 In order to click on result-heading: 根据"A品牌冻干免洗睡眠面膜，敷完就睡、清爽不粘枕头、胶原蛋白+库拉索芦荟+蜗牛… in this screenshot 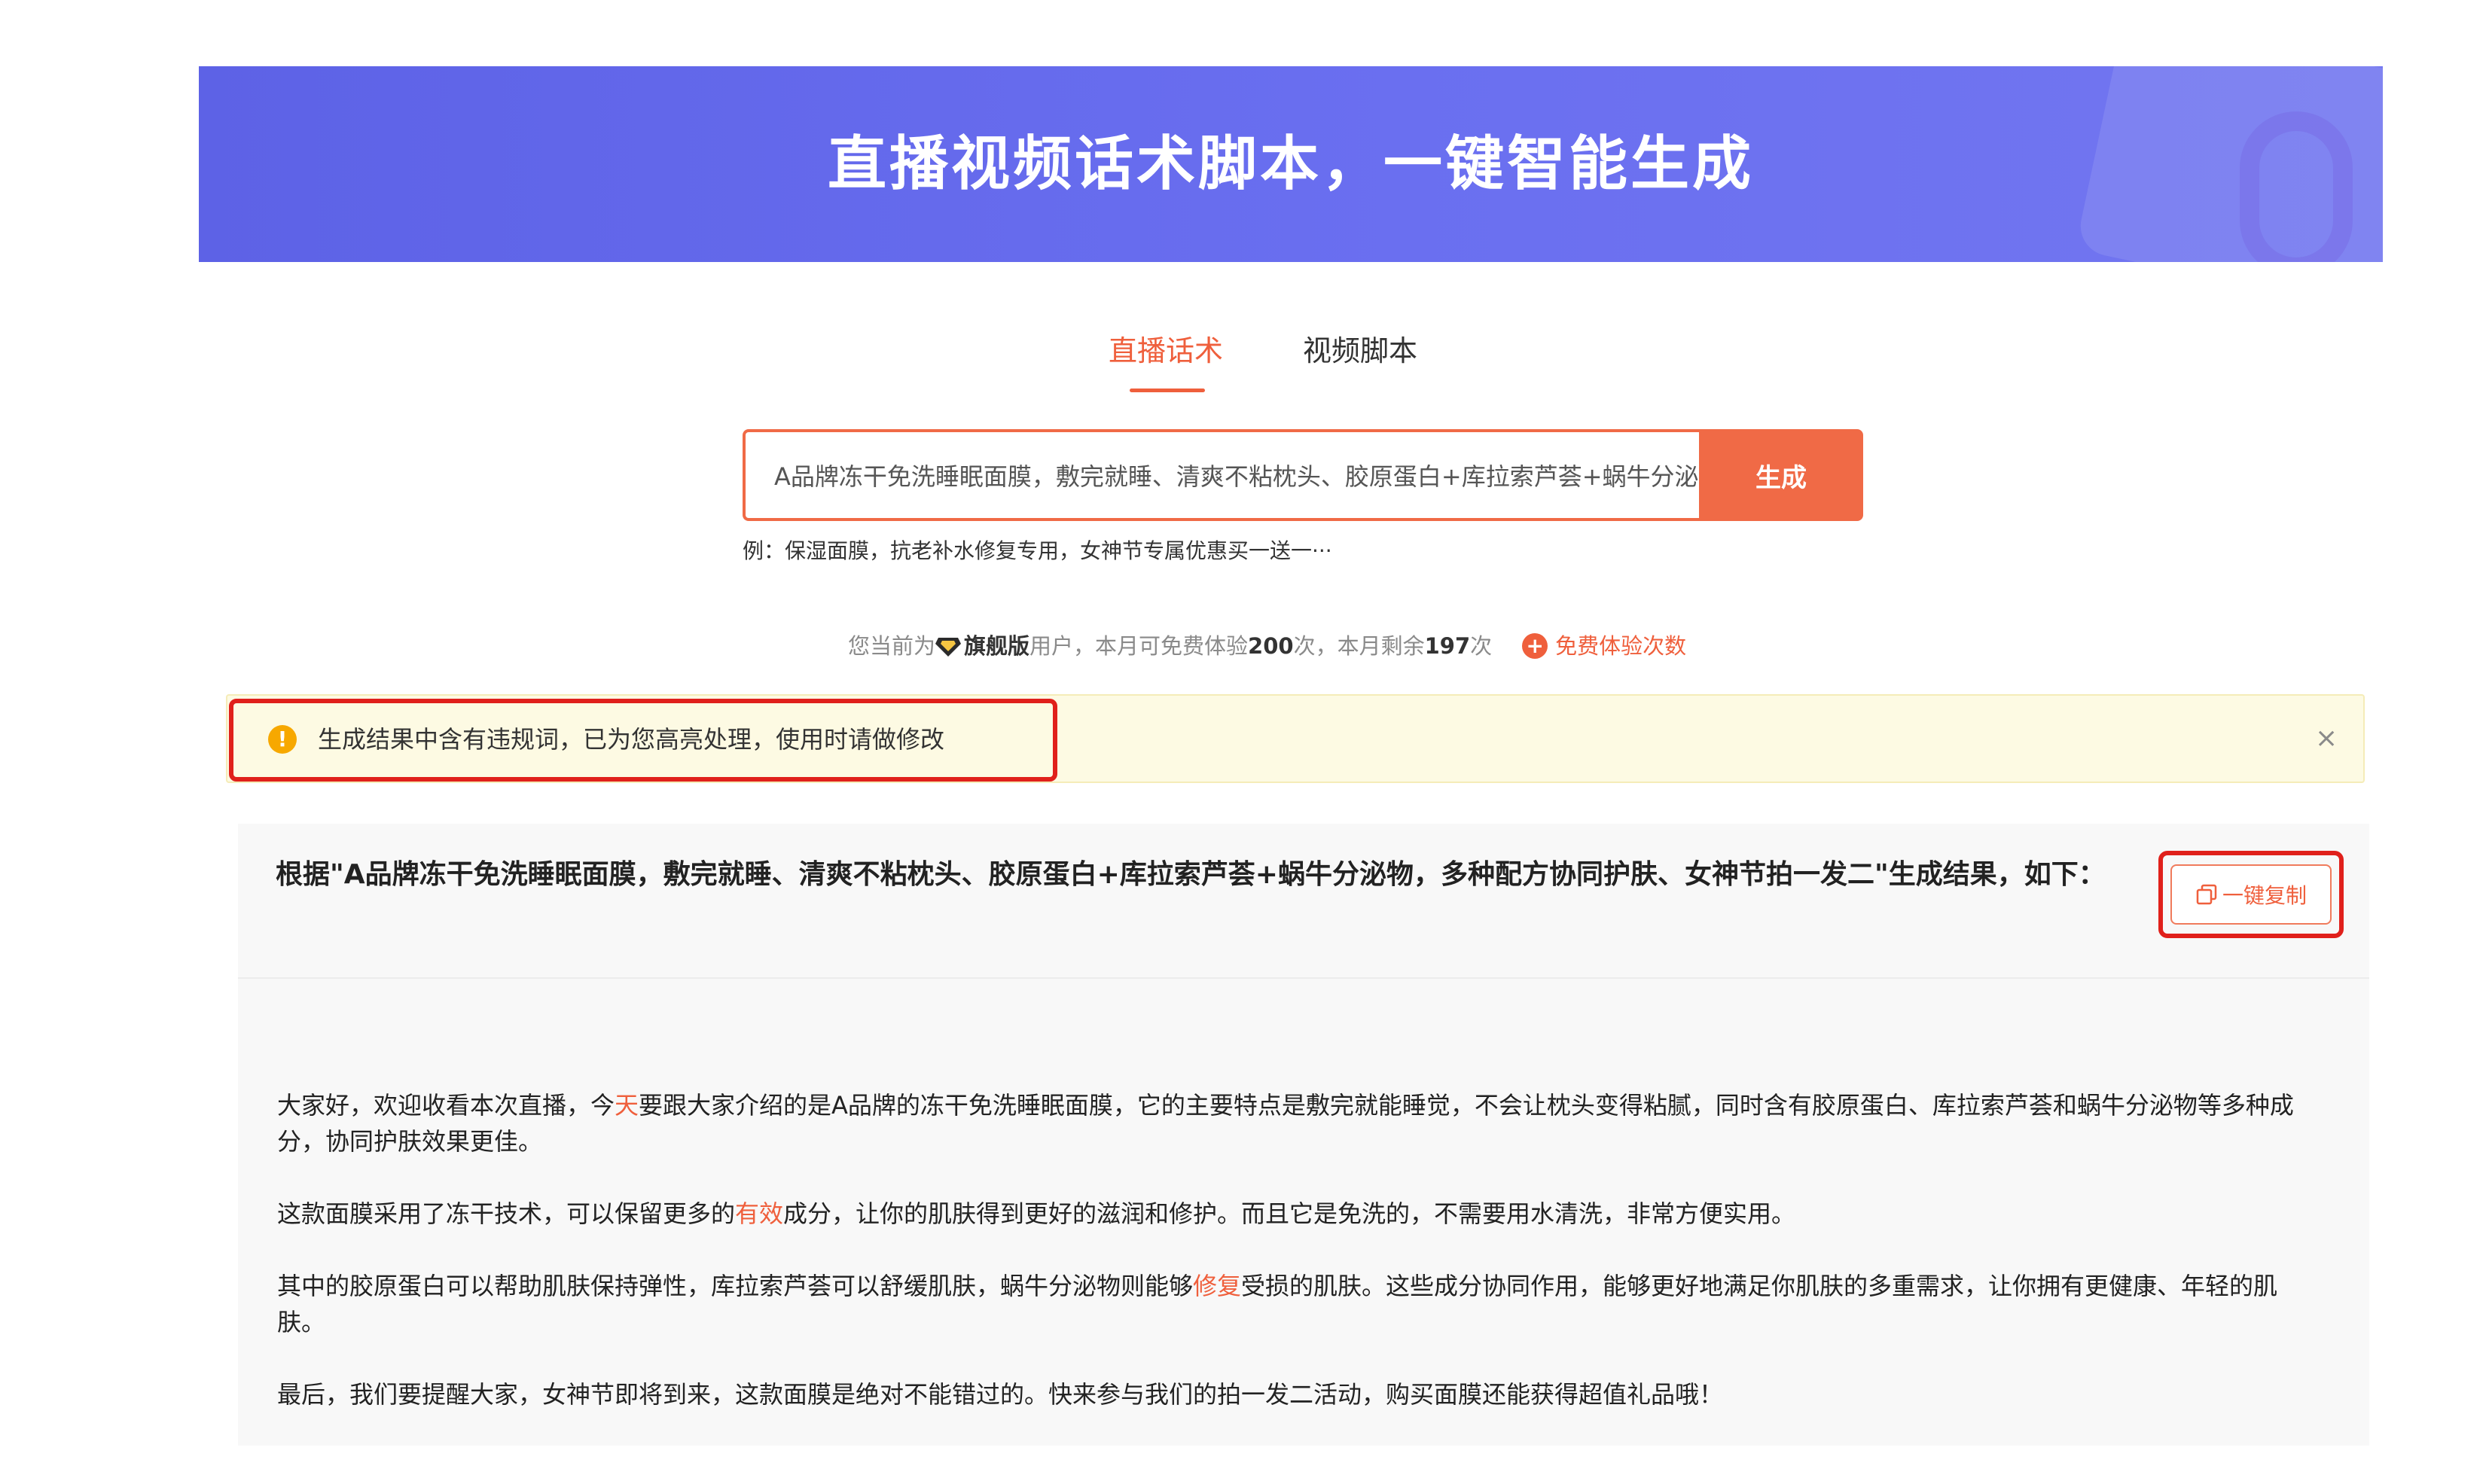, I will do `click(1191, 874)`.